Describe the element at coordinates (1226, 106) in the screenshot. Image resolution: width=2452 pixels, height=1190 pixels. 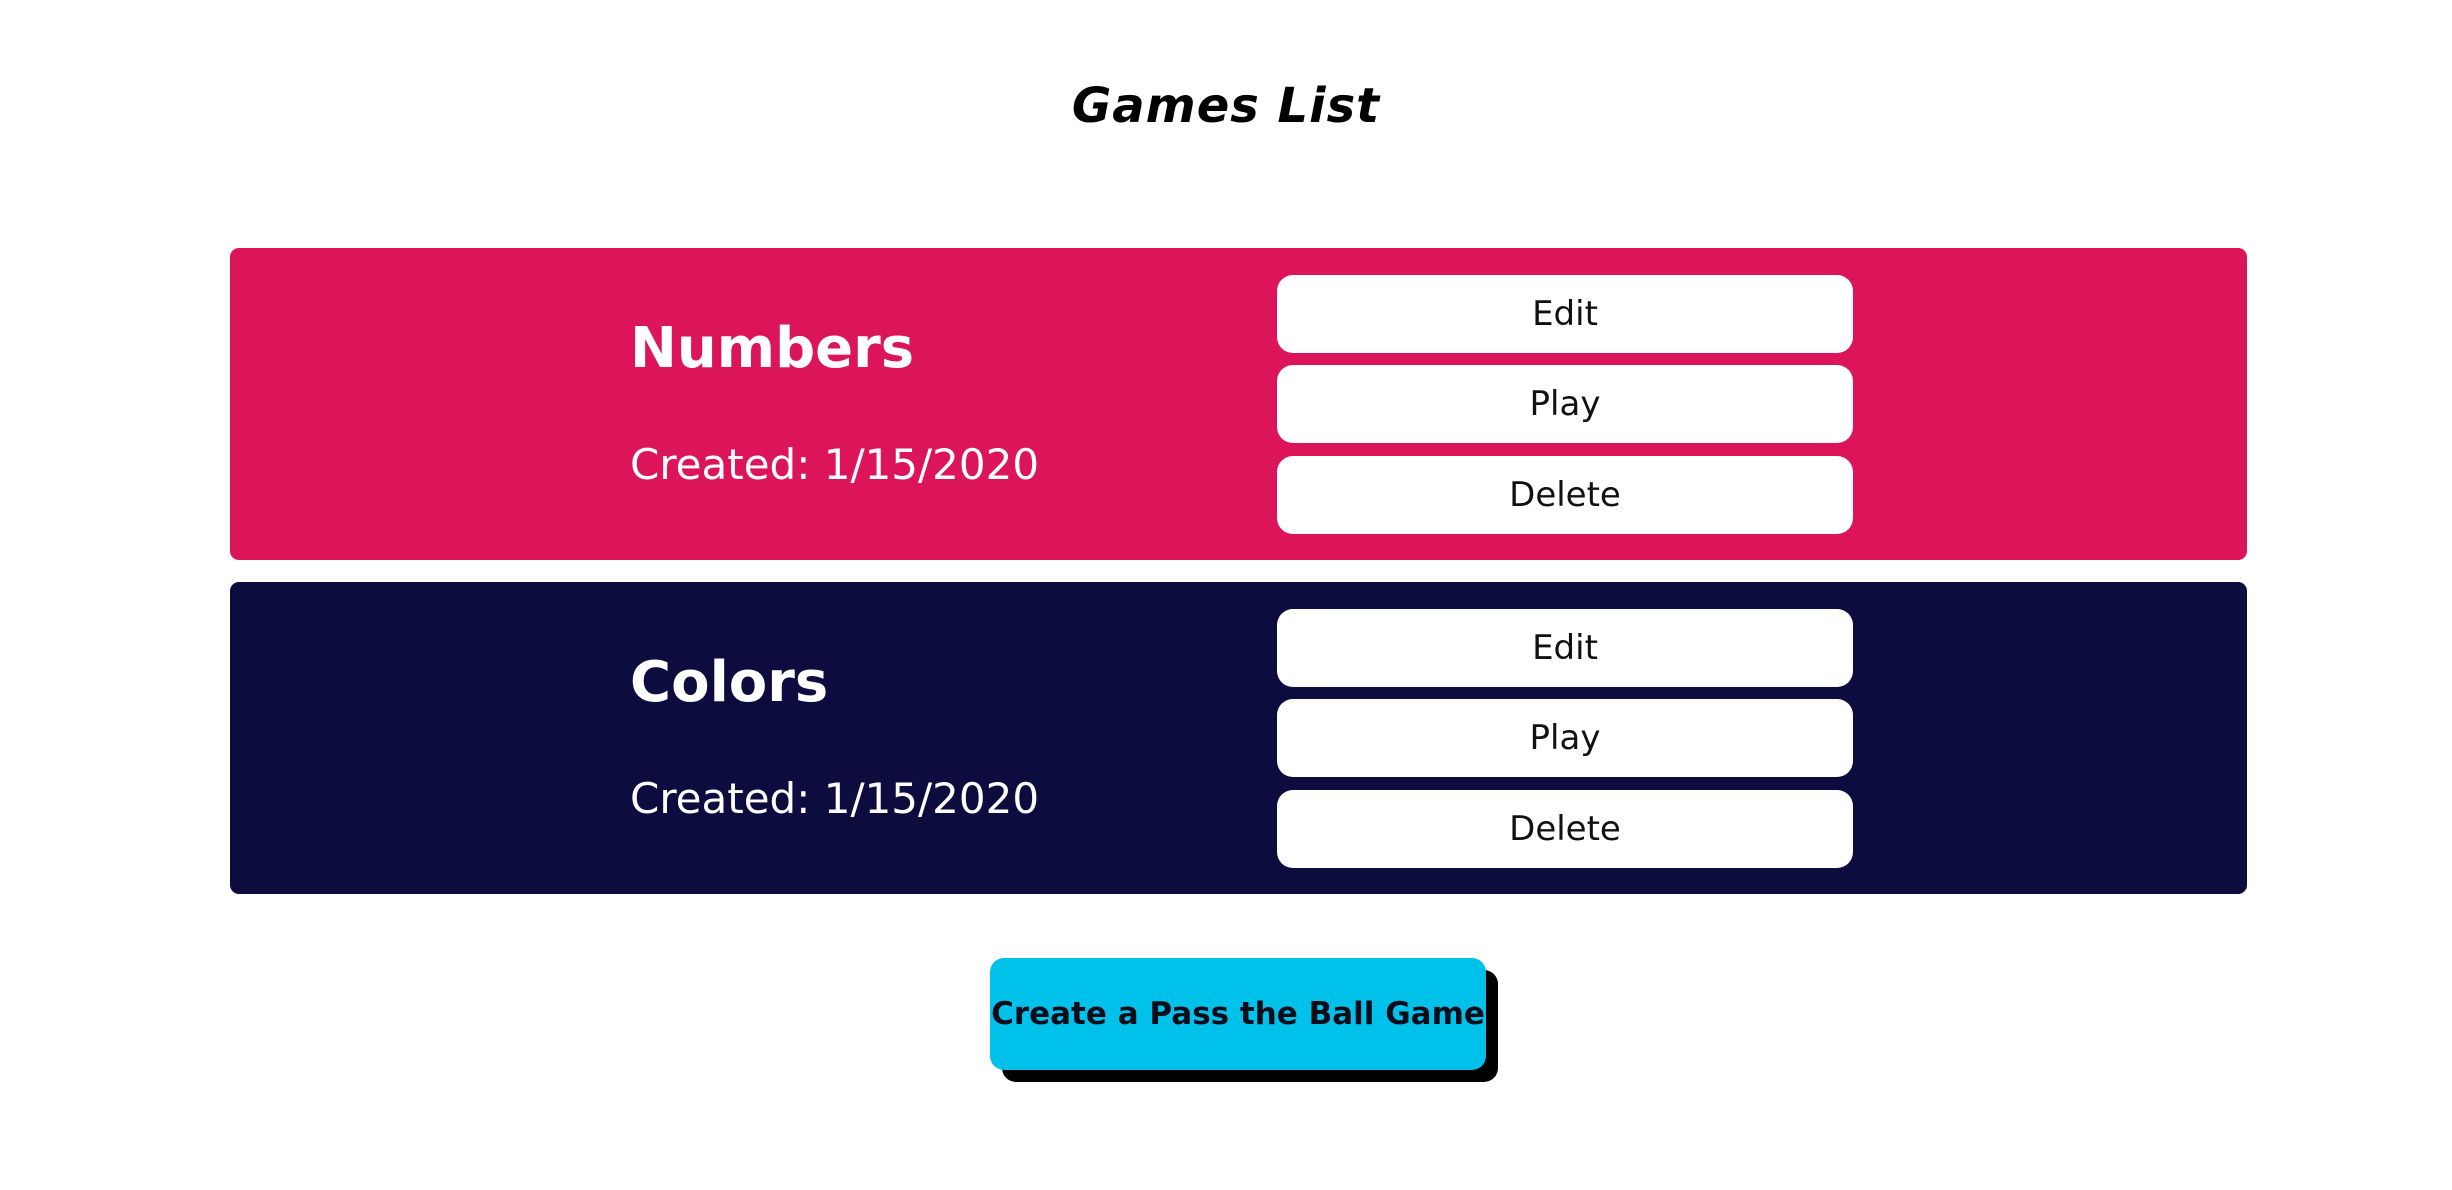
I see `page-title: Games List` at that location.